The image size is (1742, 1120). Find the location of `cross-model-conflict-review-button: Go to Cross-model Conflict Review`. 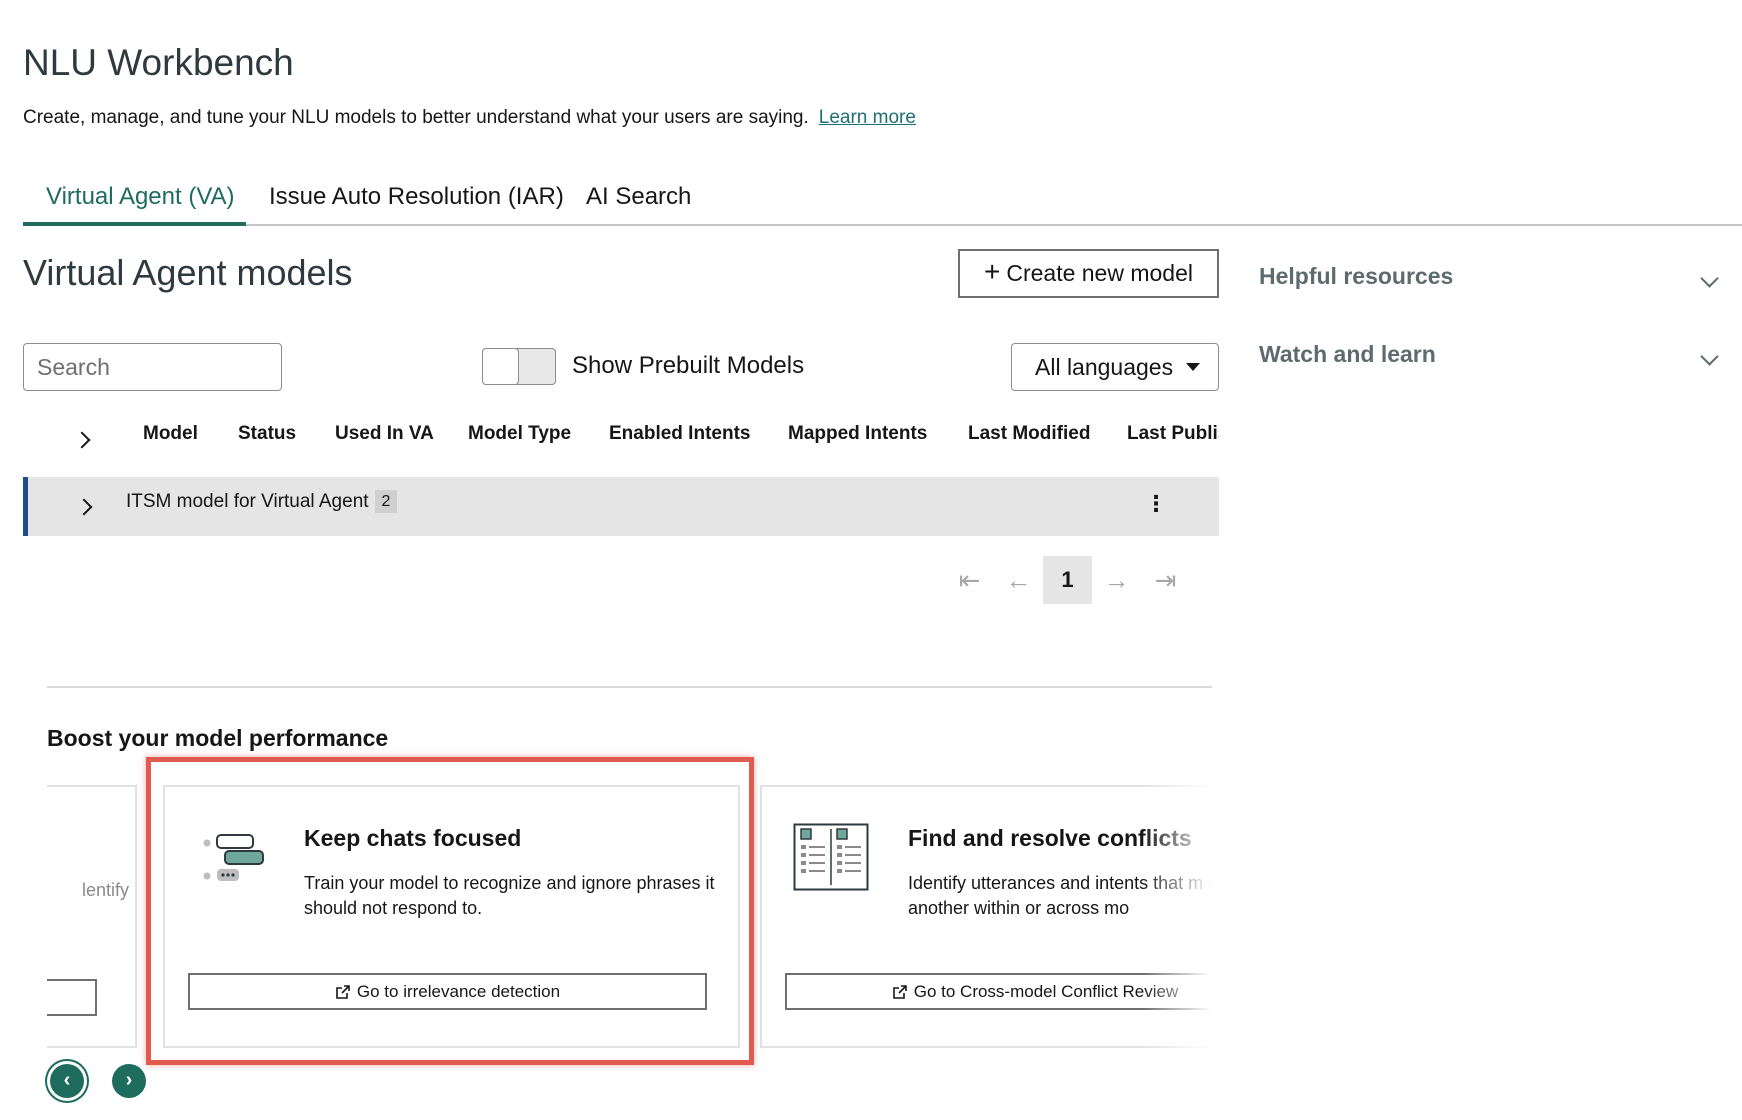

cross-model-conflict-review-button: Go to Cross-model Conflict Review is located at coordinates (998, 991).